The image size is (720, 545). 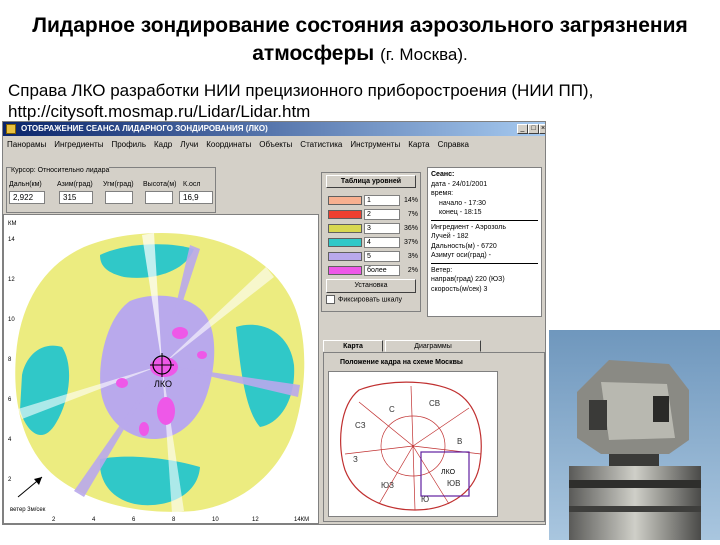 I want to click on distance-field: 2,922, so click(x=27, y=197).